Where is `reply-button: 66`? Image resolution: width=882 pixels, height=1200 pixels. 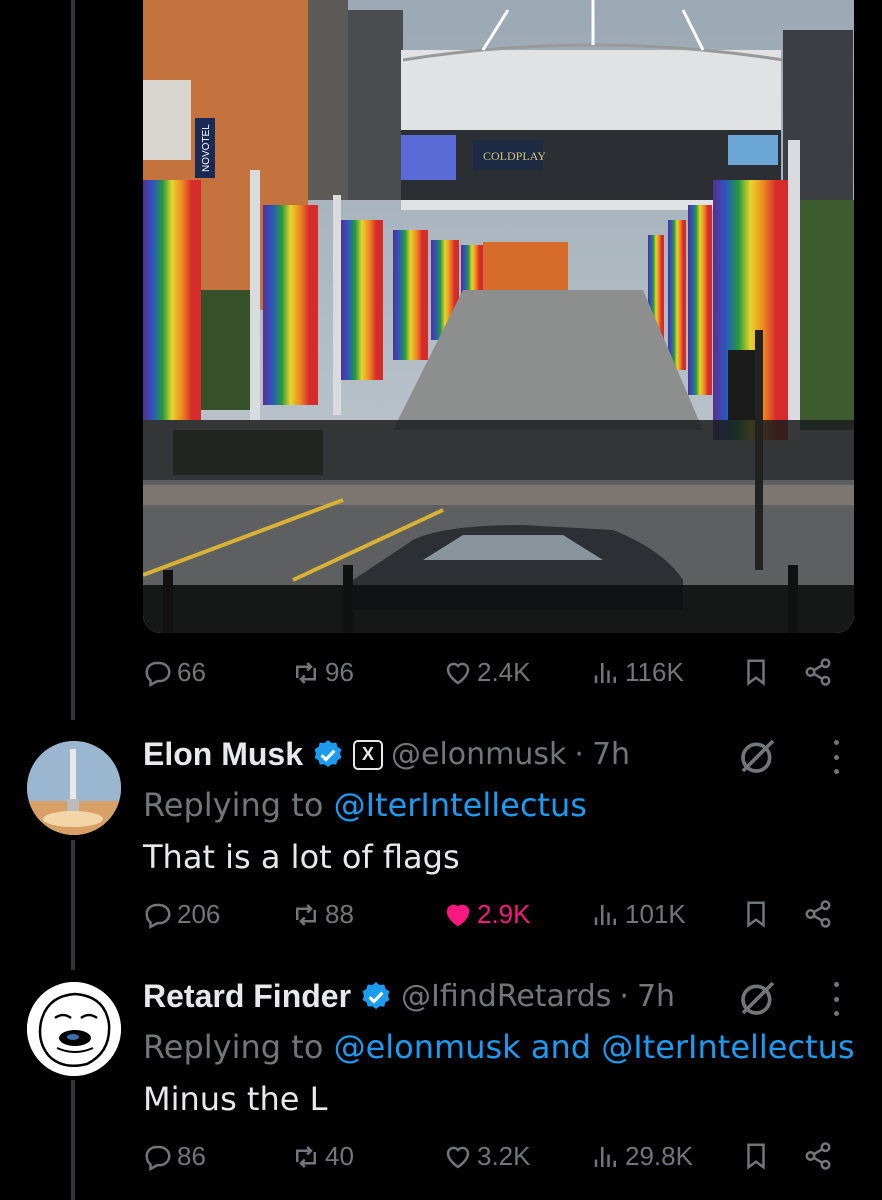
reply-button: 66 is located at coordinates (174, 672).